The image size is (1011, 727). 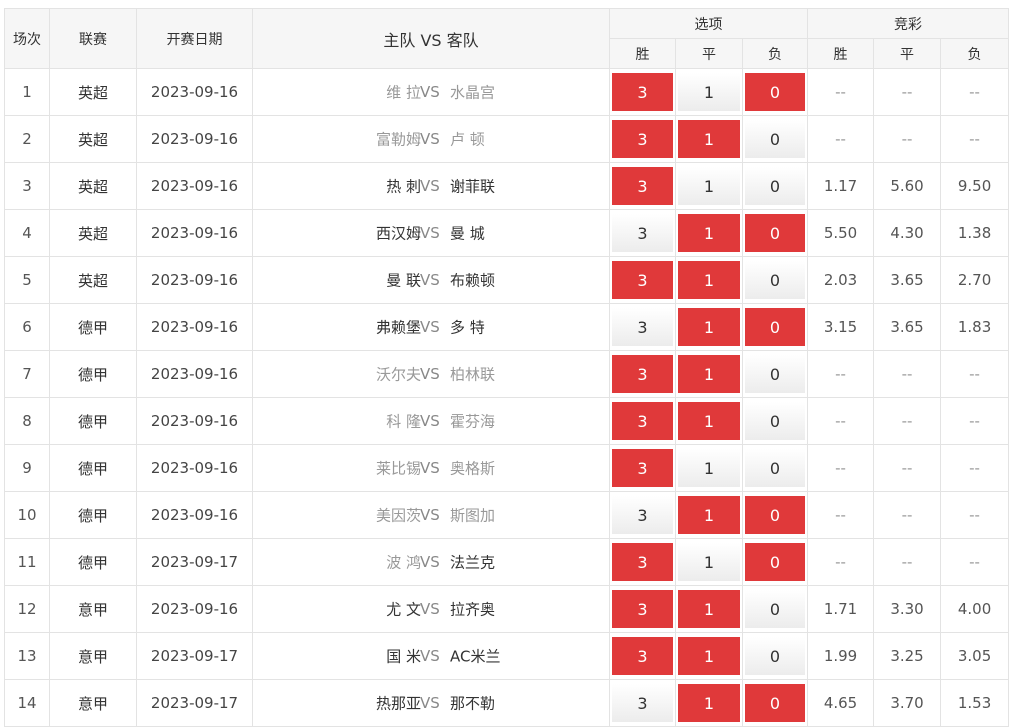 What do you see at coordinates (27, 515) in the screenshot?
I see `round-number: 10` at bounding box center [27, 515].